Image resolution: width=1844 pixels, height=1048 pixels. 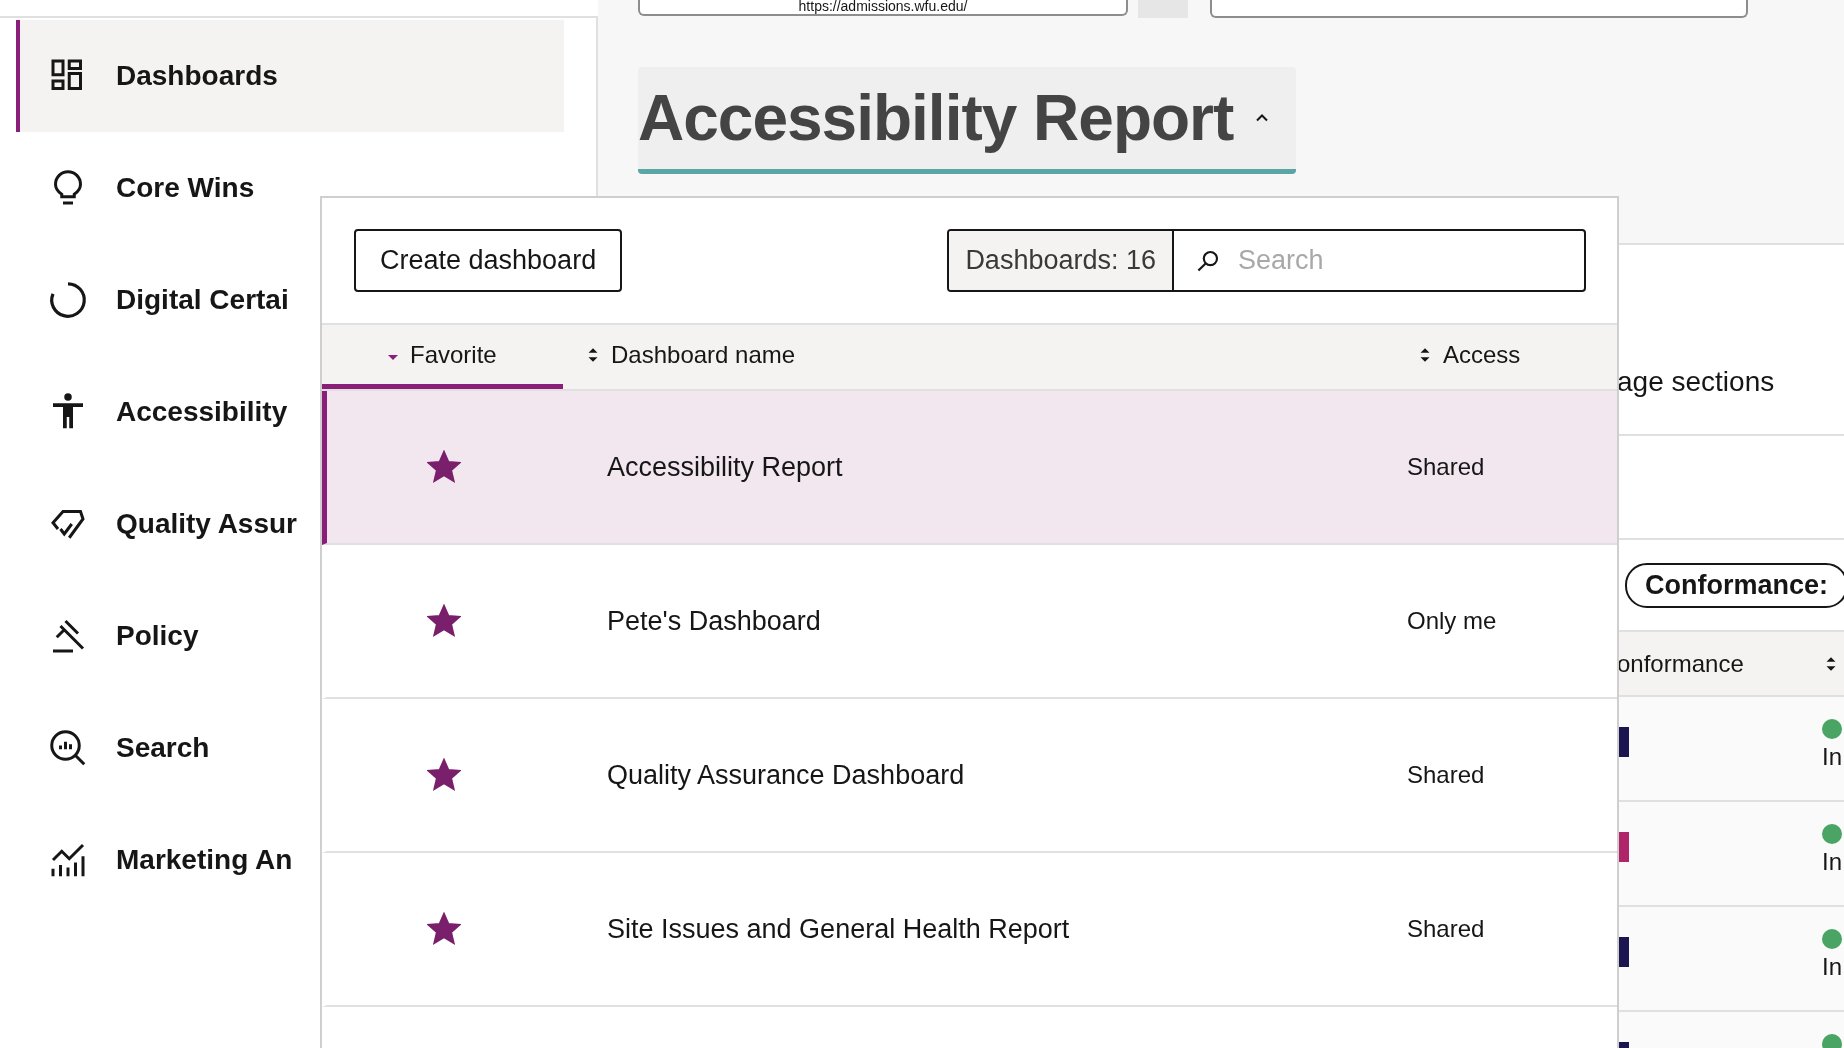 I want to click on sort-down-icon, so click(x=393, y=357).